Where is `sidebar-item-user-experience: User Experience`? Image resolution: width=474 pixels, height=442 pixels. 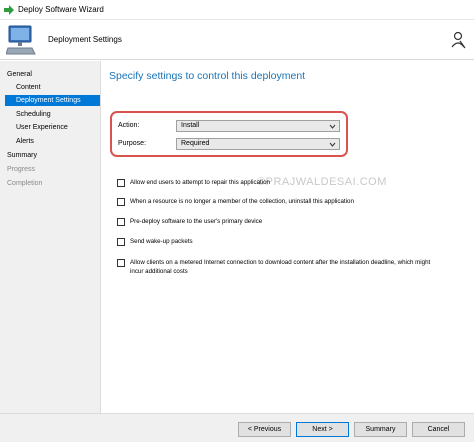
sidebar-item-user-experience: User Experience is located at coordinates (42, 127).